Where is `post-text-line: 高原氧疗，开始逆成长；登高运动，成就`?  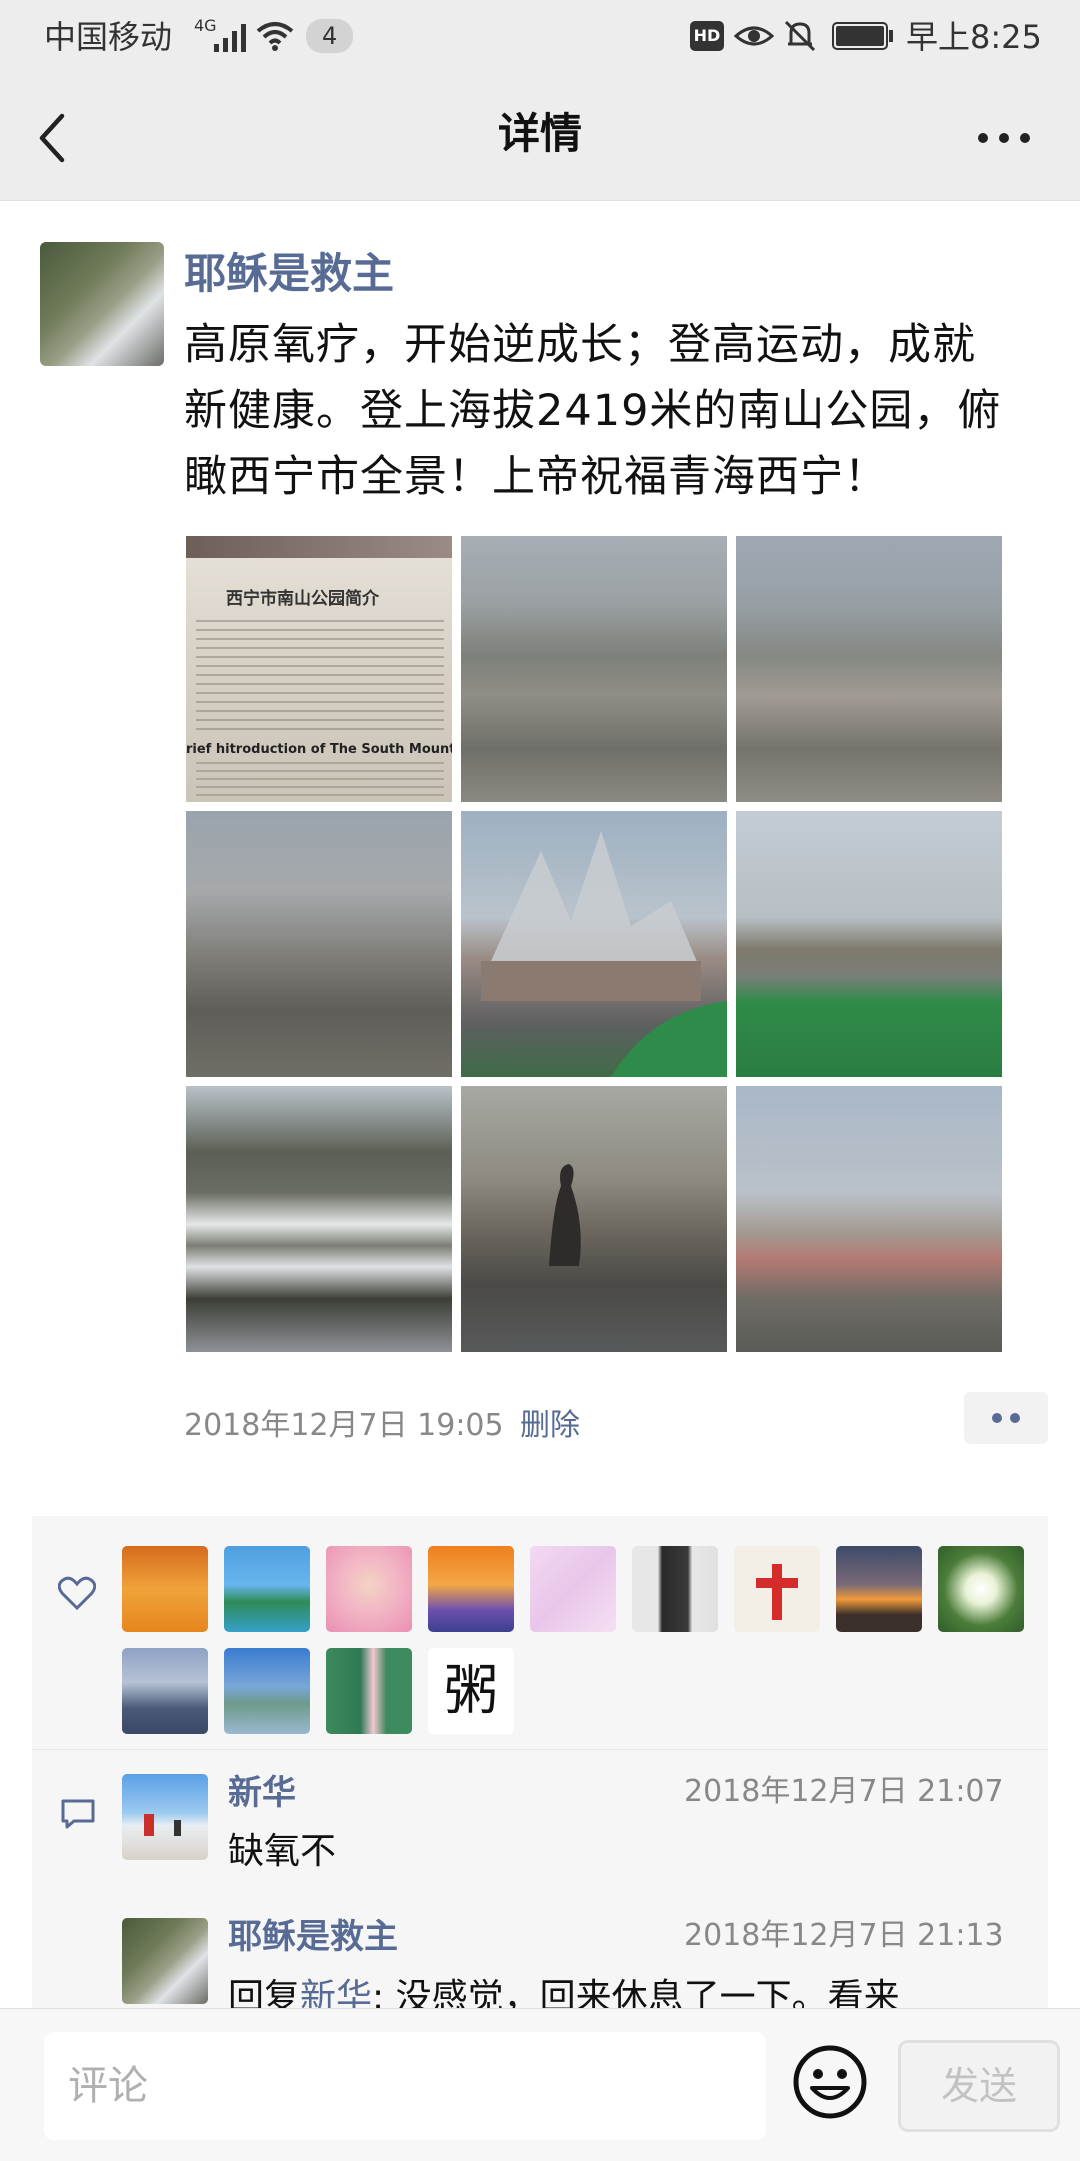 post-text-line: 高原氧疗，开始逆成长；登高运动，成就 is located at coordinates (580, 345).